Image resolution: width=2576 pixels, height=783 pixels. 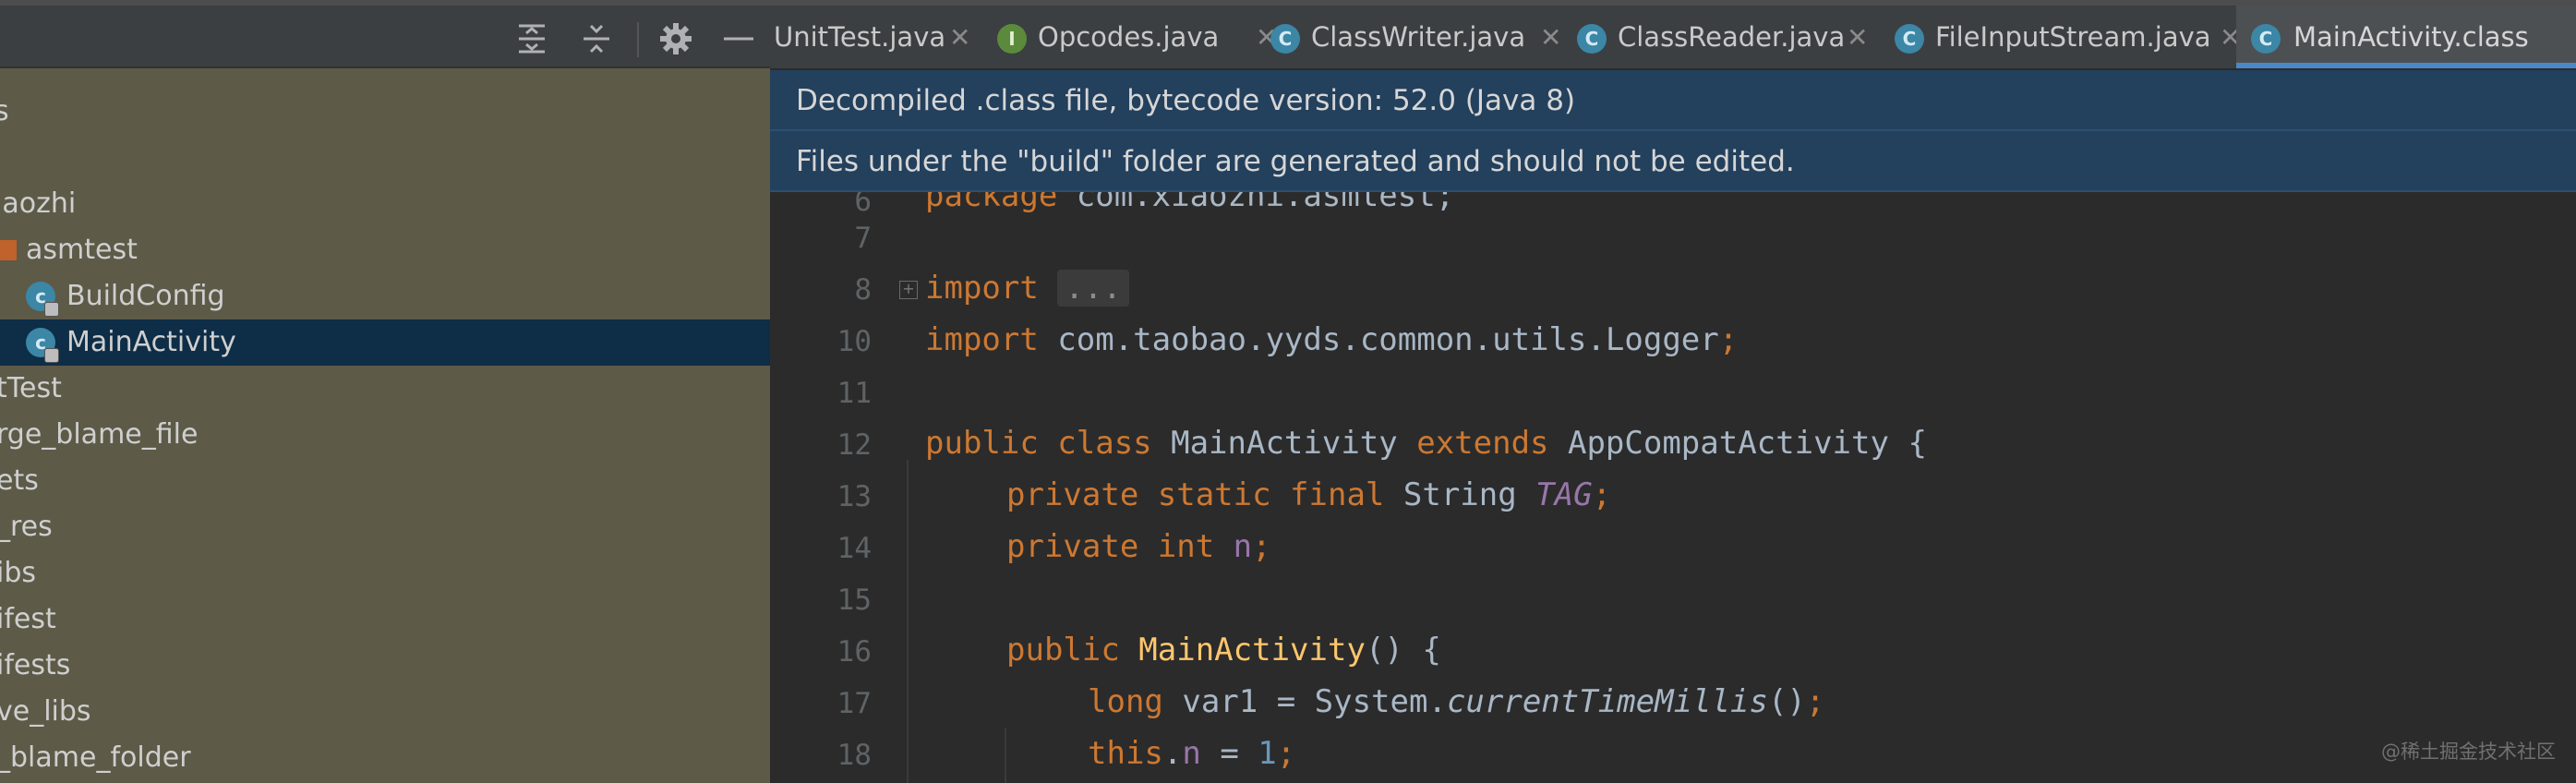 What do you see at coordinates (82, 250) in the screenshot?
I see `tree-item-label: asmtest` at bounding box center [82, 250].